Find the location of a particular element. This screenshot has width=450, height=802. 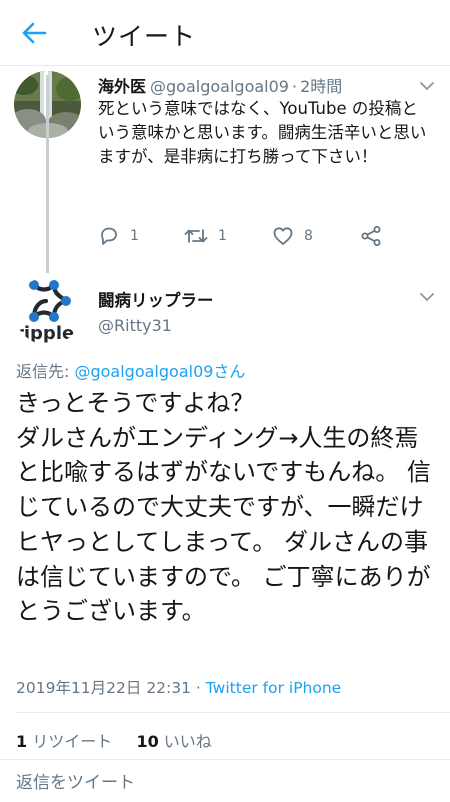

user-handle: @goalgoalgoal09 is located at coordinates (219, 86).